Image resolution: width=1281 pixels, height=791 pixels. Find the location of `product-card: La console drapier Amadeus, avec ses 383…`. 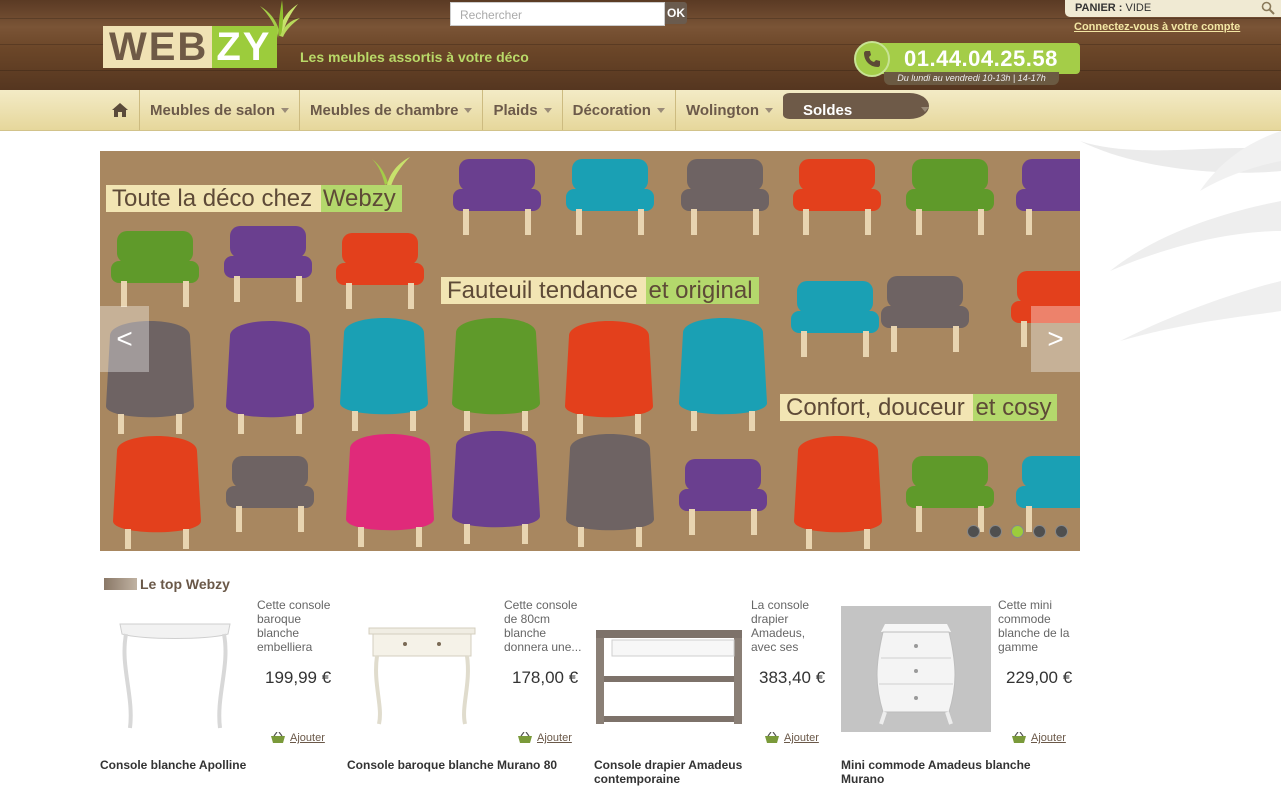

product-card: La console drapier Amadeus, avec ses 383… is located at coordinates (714, 693).